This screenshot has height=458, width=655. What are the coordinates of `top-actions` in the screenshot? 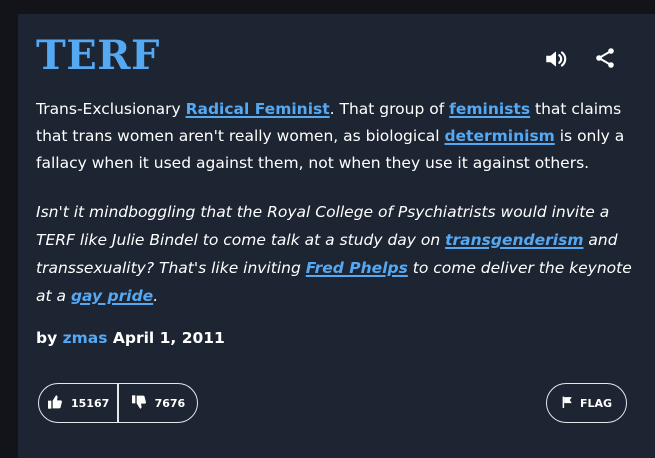 It's located at (581, 59).